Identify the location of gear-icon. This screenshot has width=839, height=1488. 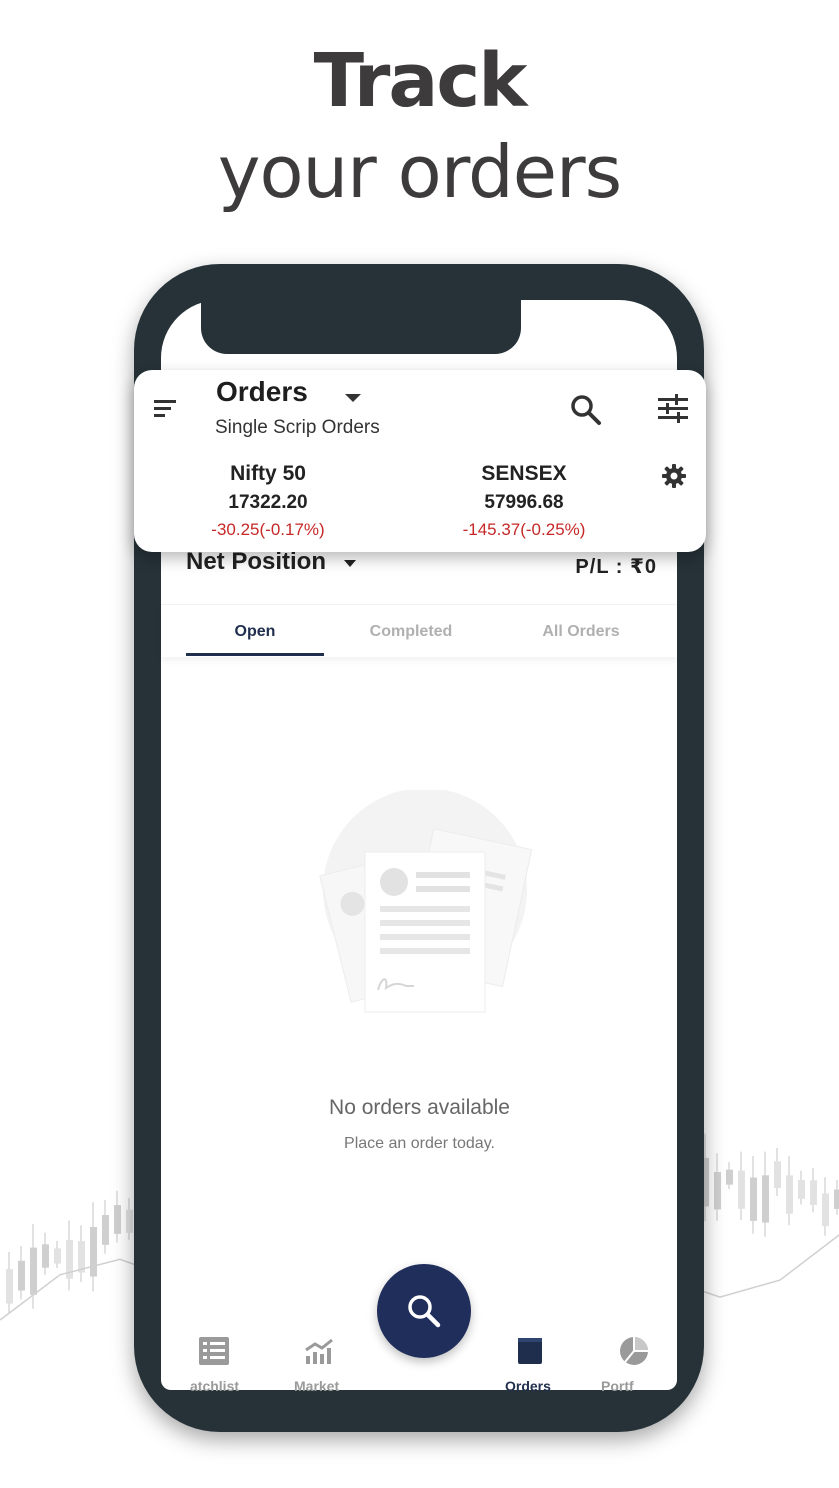
(674, 476).